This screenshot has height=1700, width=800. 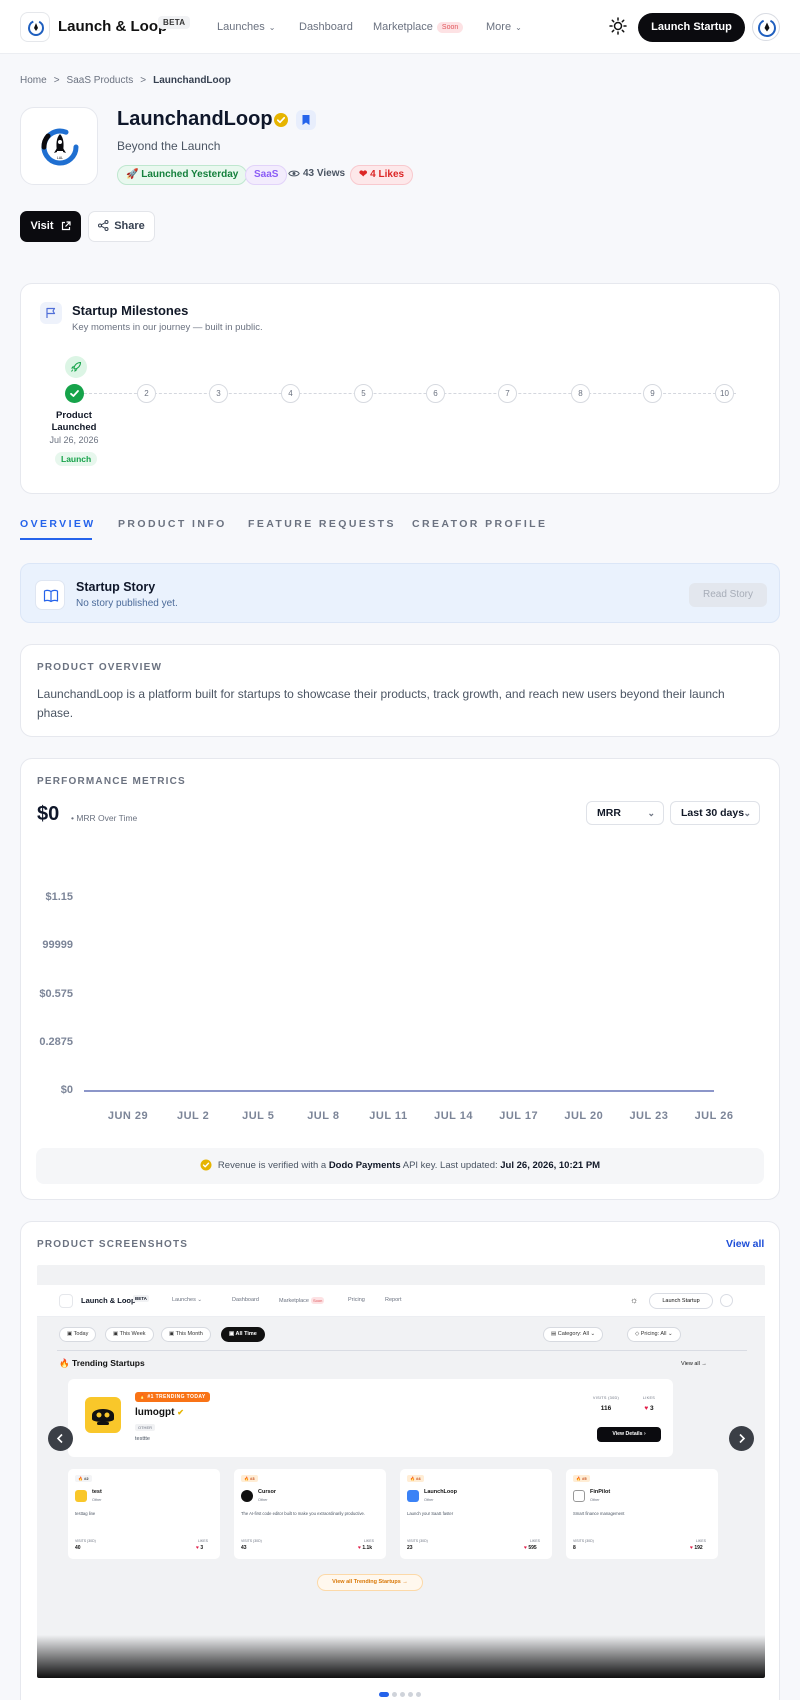 I want to click on theme-toggle, so click(x=618, y=26).